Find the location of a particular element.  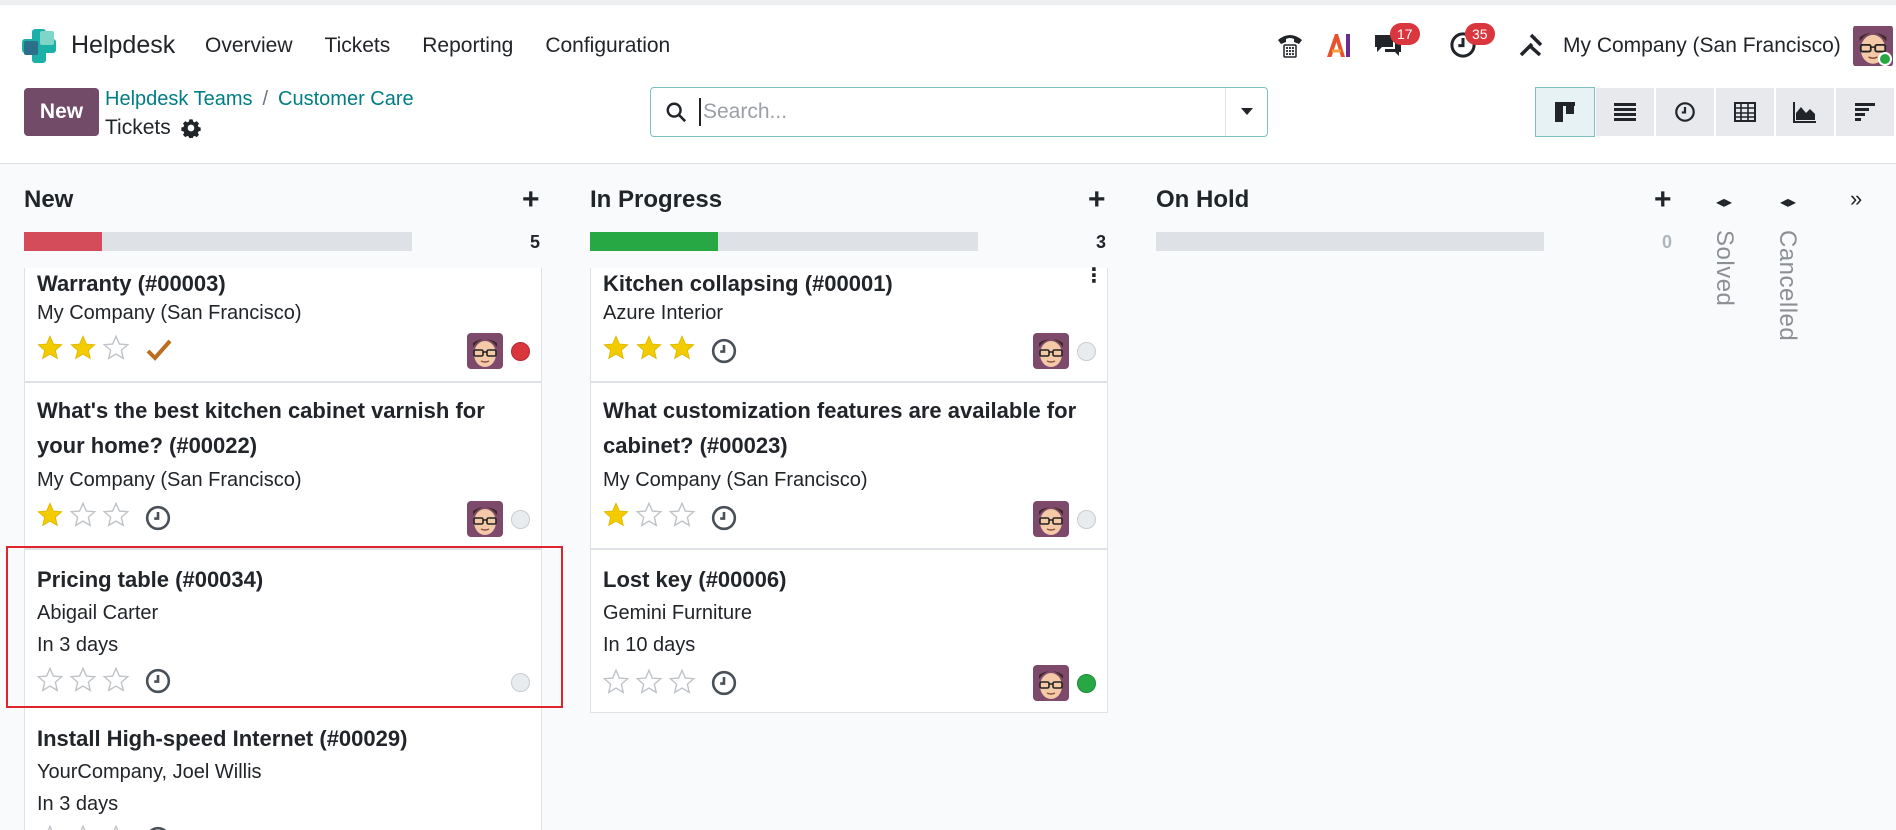

list-view-button is located at coordinates (1625, 112).